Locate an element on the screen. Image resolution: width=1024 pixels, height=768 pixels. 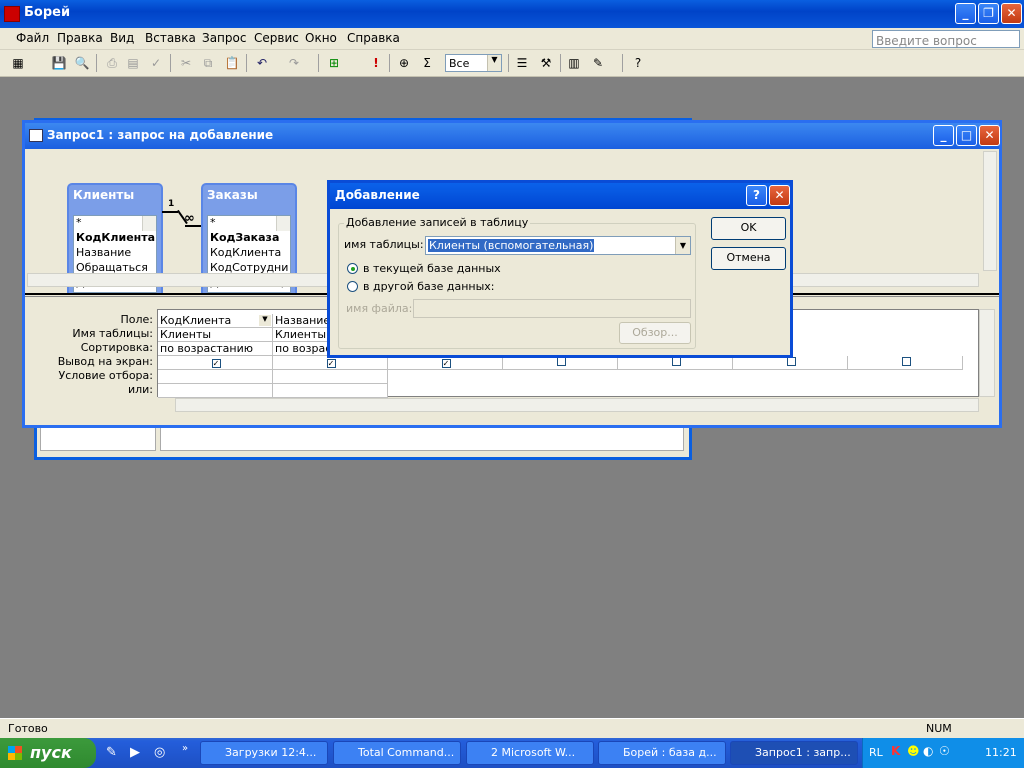
current-db-radio is located at coordinates (352, 268).